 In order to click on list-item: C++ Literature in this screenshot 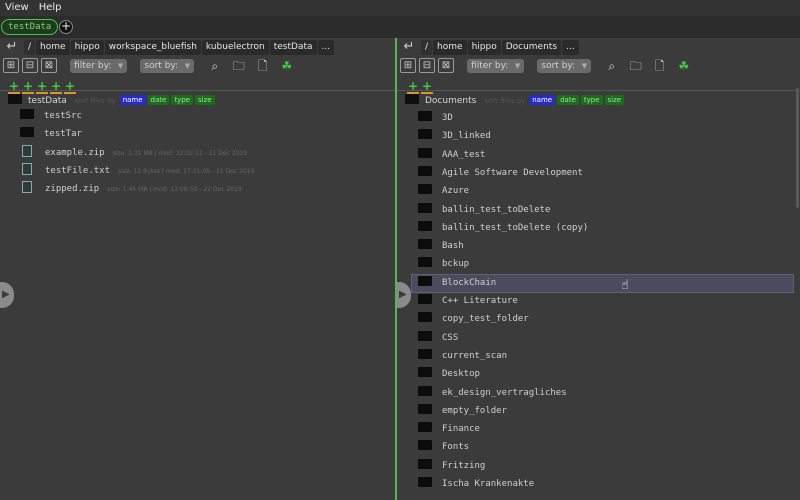, I will do `click(602, 301)`.